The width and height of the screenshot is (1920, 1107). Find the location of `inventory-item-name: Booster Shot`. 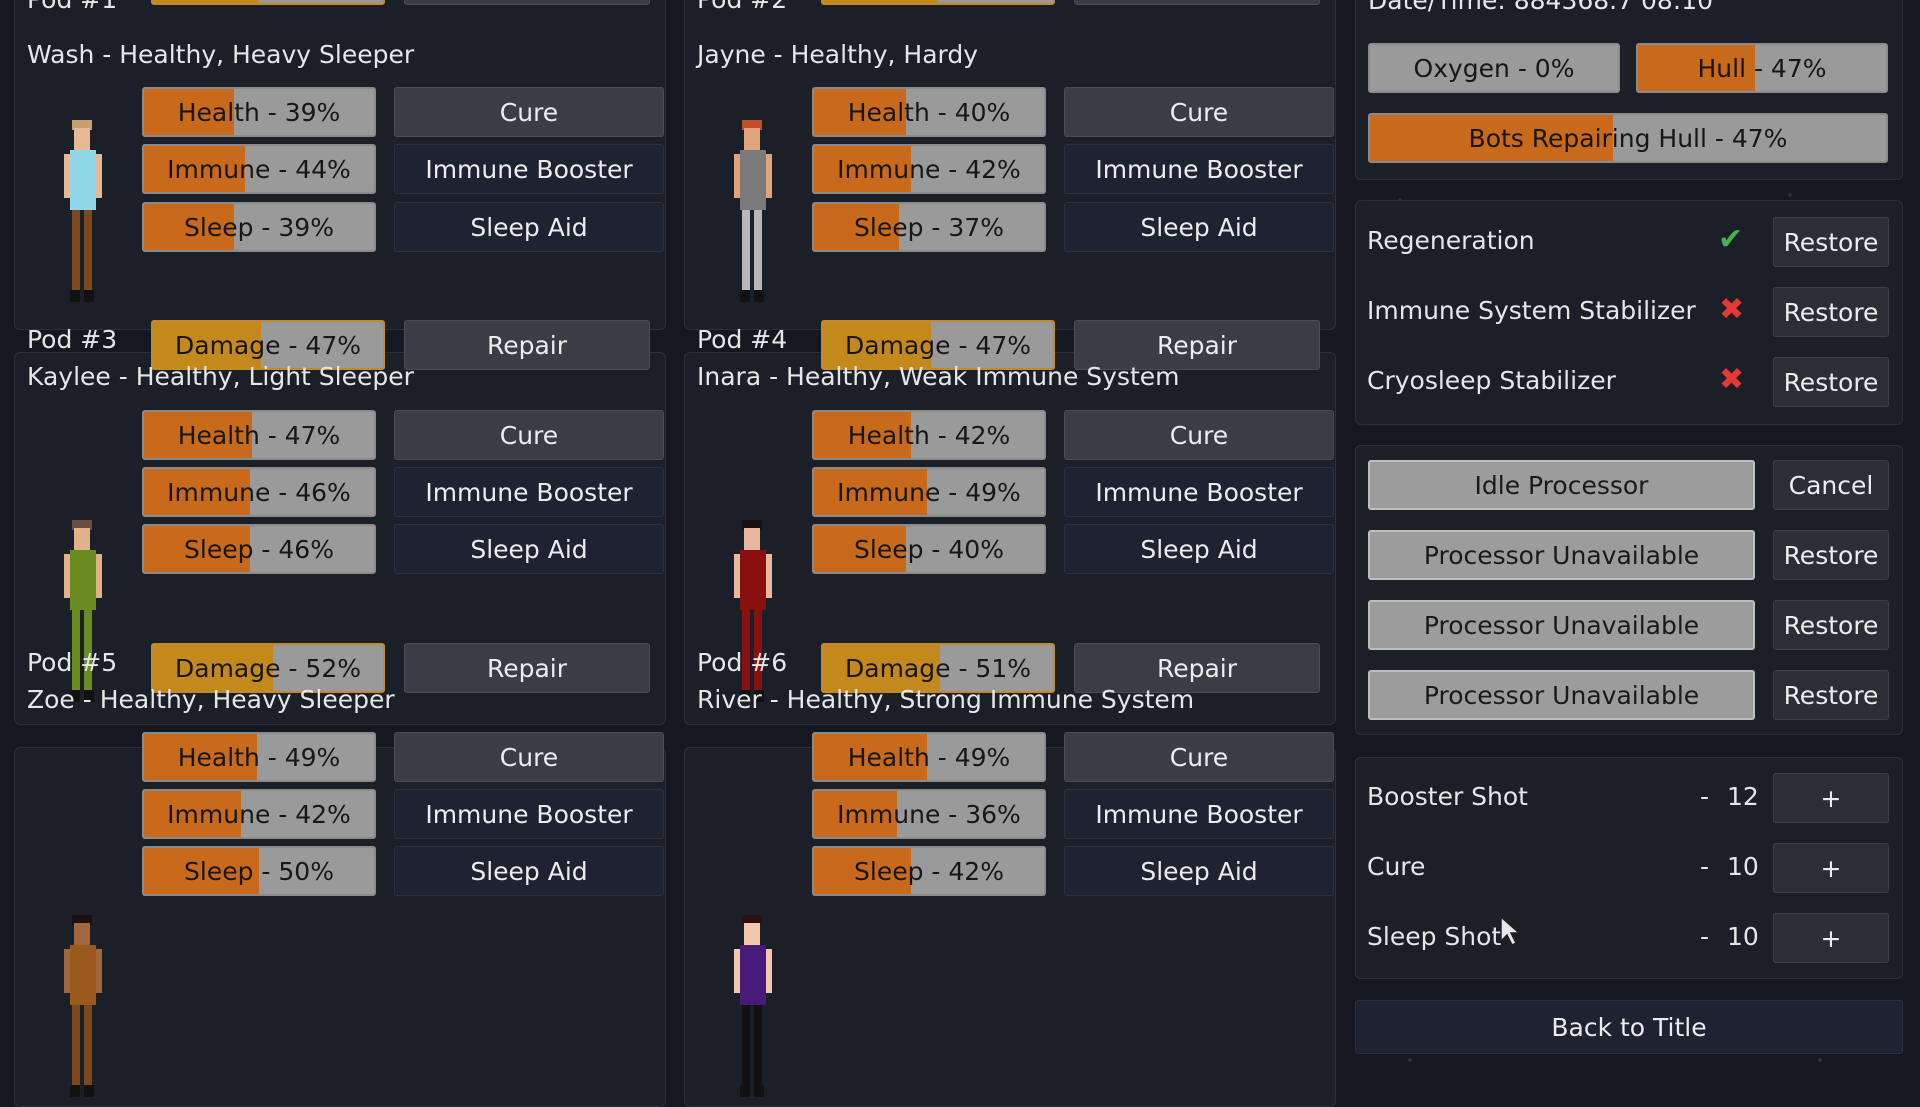

inventory-item-name: Booster Shot is located at coordinates (1447, 796).